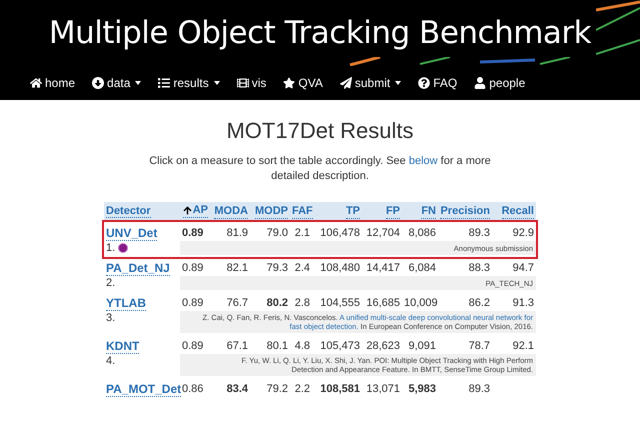 This screenshot has width=640, height=426. What do you see at coordinates (277, 389) in the screenshot?
I see `table-cell: 79.2` at bounding box center [277, 389].